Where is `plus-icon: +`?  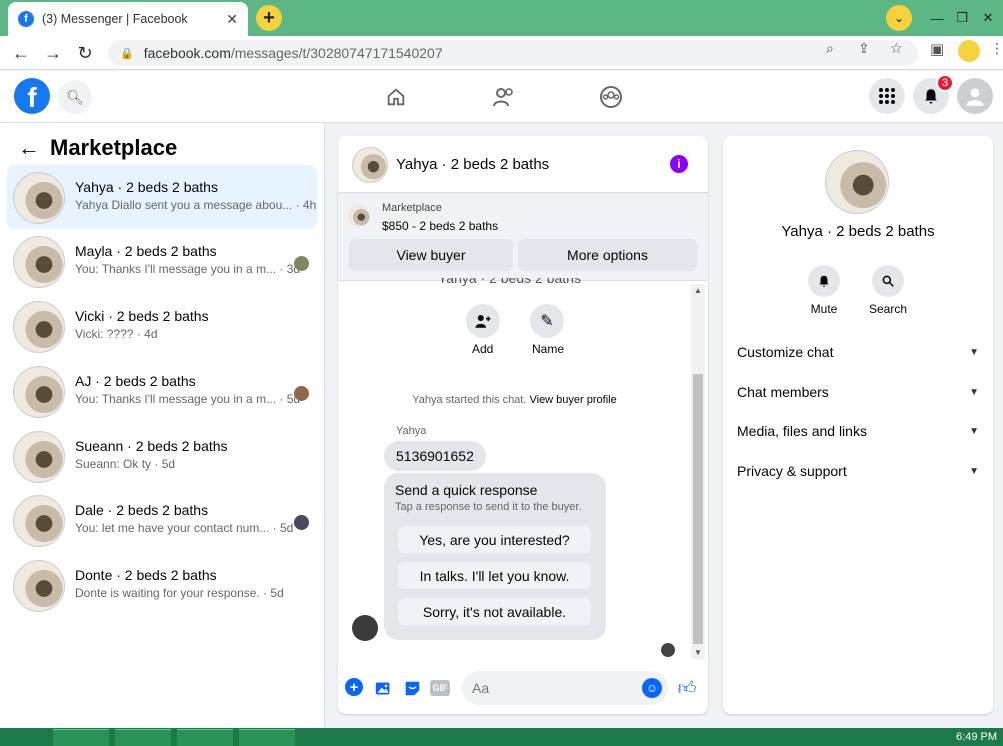 plus-icon: + is located at coordinates (354, 687).